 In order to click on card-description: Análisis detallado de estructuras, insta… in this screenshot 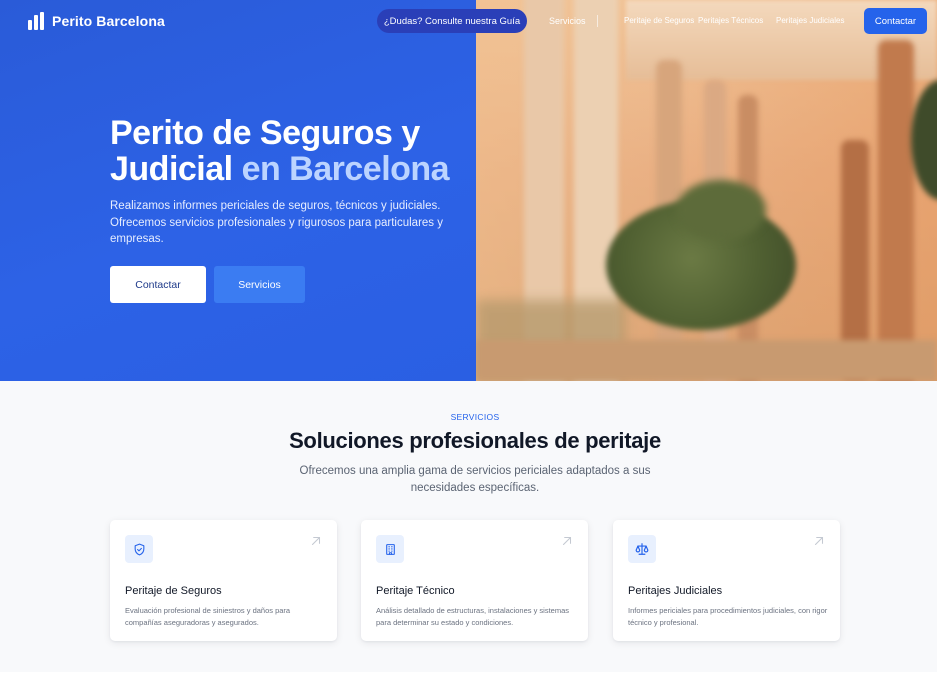, I will do `click(473, 616)`.